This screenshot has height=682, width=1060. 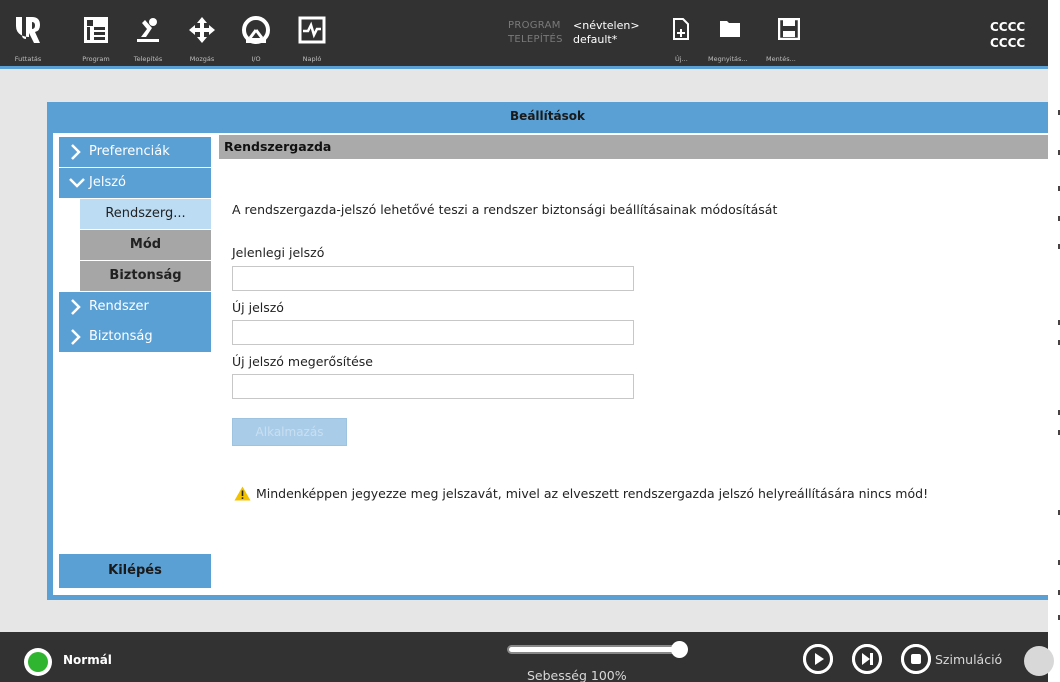 What do you see at coordinates (596, 649) in the screenshot?
I see `speed-slider` at bounding box center [596, 649].